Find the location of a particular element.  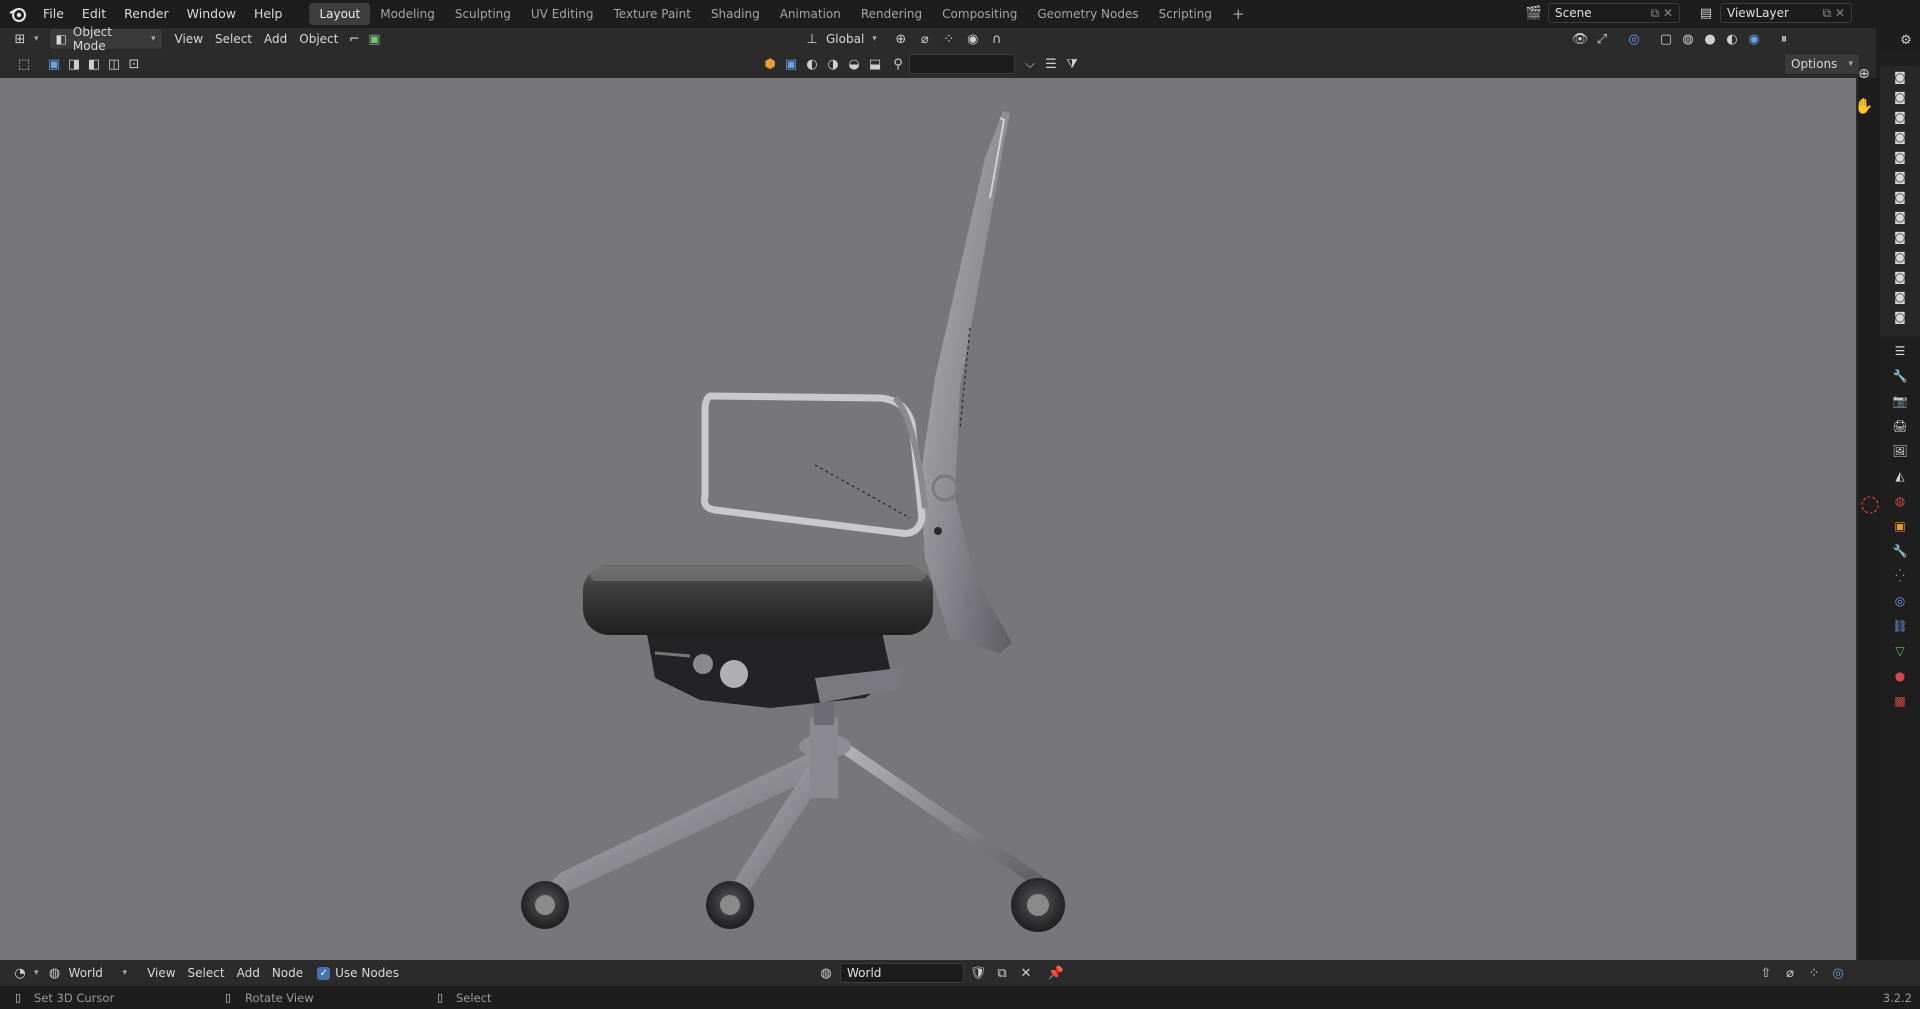

tab-modeling: Modeling is located at coordinates (407, 14).